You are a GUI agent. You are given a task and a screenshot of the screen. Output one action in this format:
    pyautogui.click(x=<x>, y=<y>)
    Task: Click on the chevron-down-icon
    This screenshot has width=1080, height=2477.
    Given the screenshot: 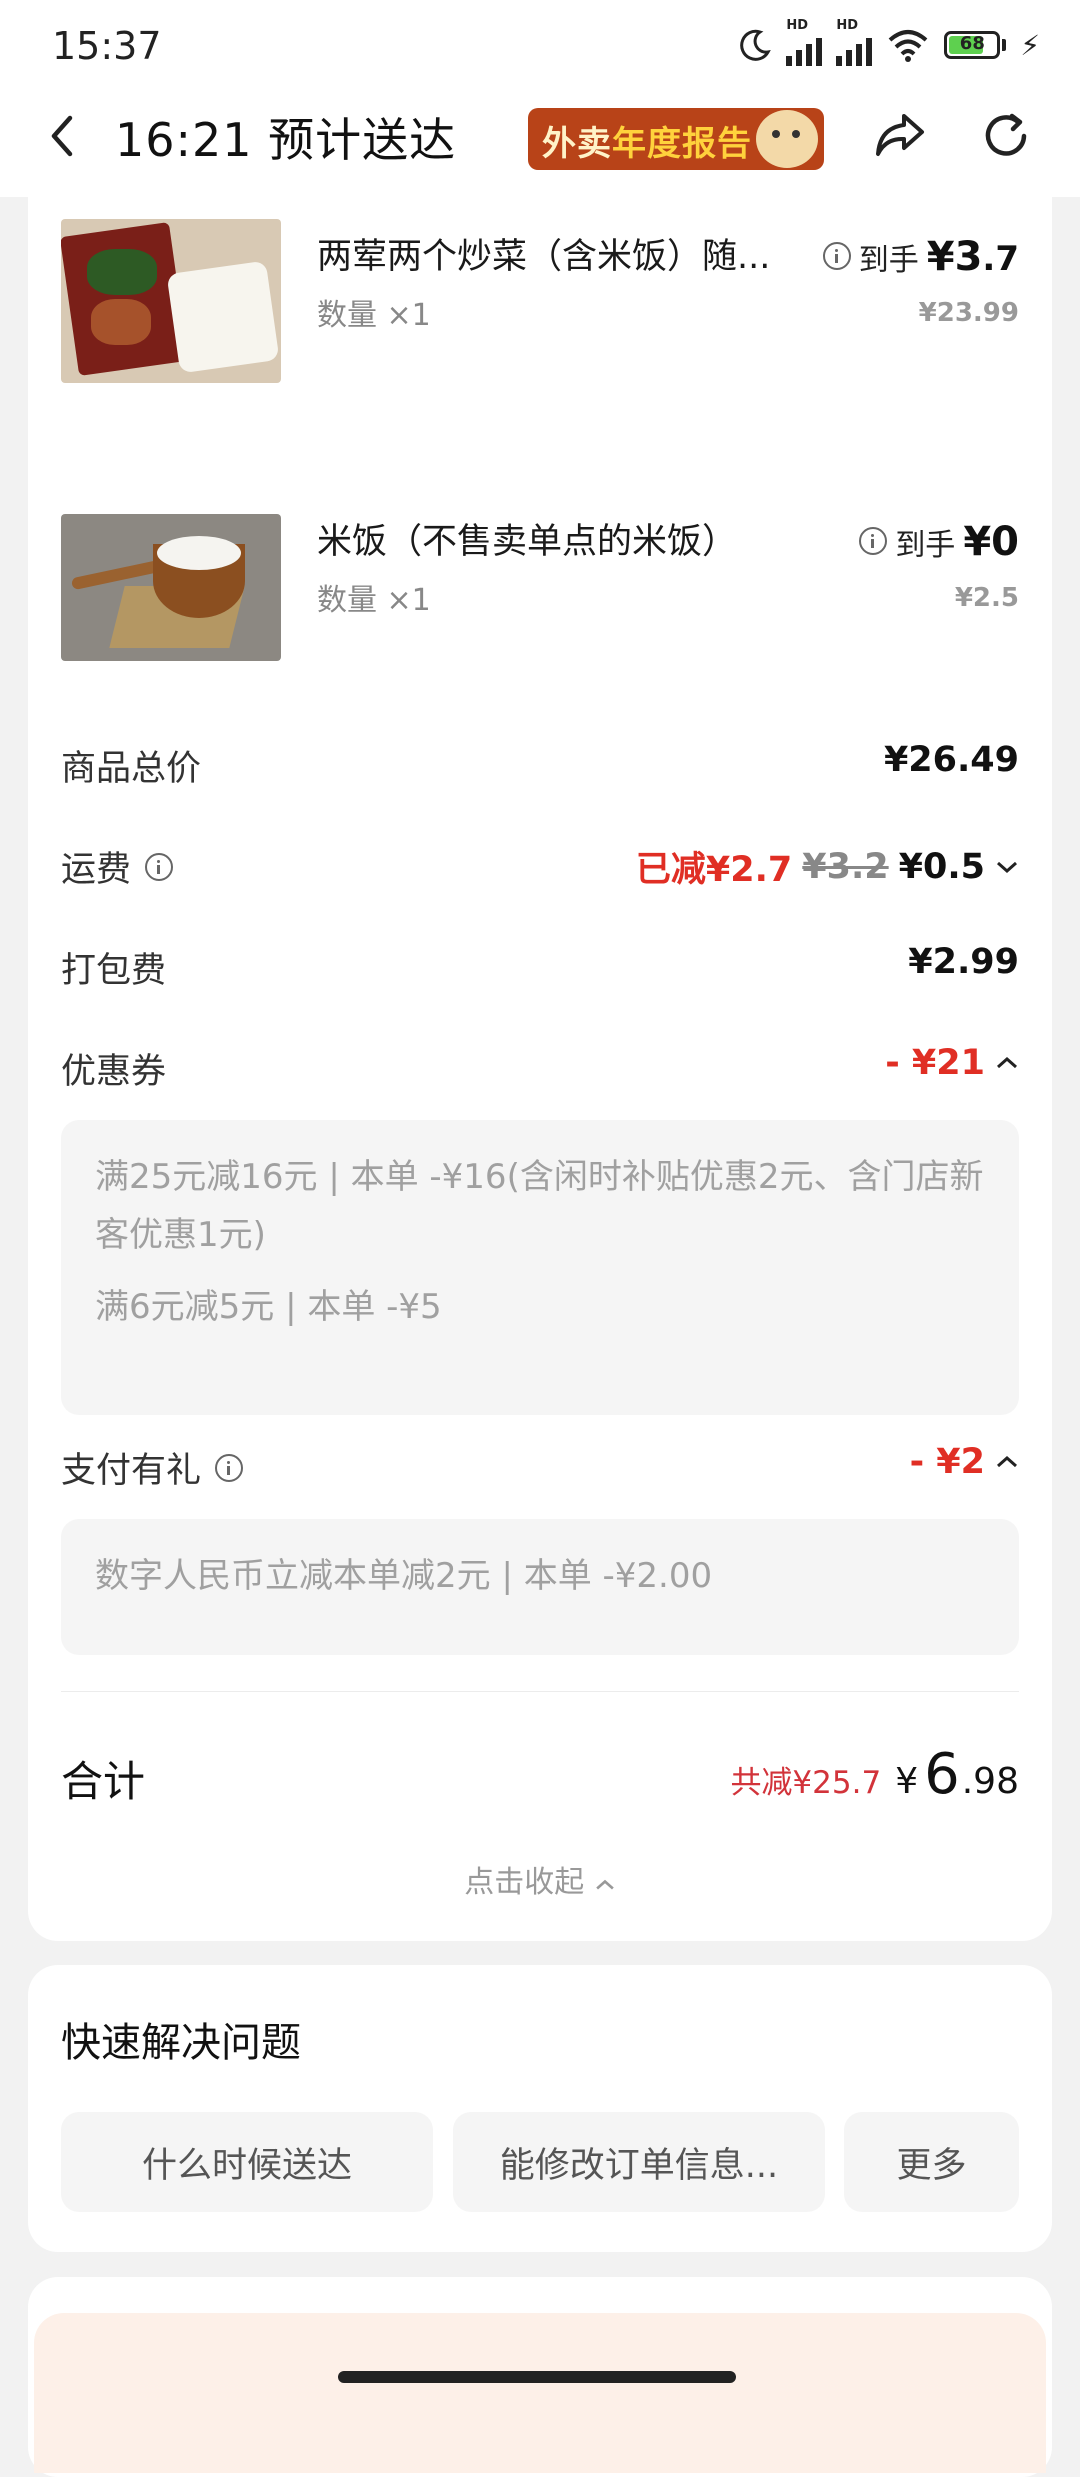 What is the action you would take?
    pyautogui.click(x=1007, y=867)
    